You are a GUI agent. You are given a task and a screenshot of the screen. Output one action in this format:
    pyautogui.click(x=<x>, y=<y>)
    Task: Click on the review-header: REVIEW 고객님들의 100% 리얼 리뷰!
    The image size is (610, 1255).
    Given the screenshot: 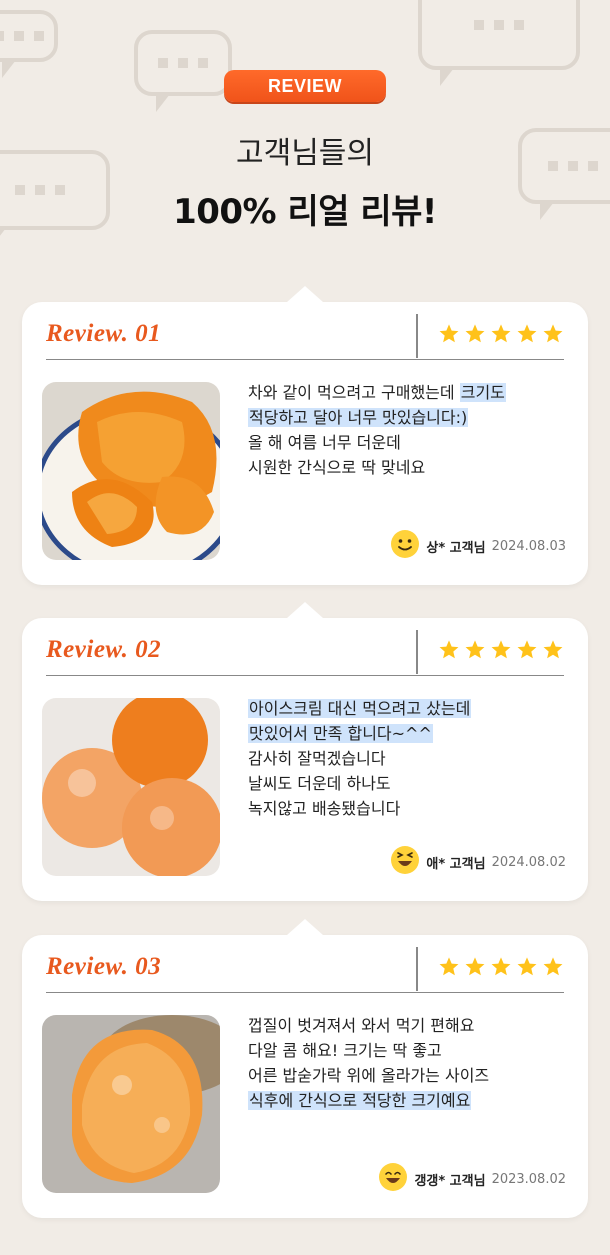 What is the action you would take?
    pyautogui.click(x=305, y=151)
    